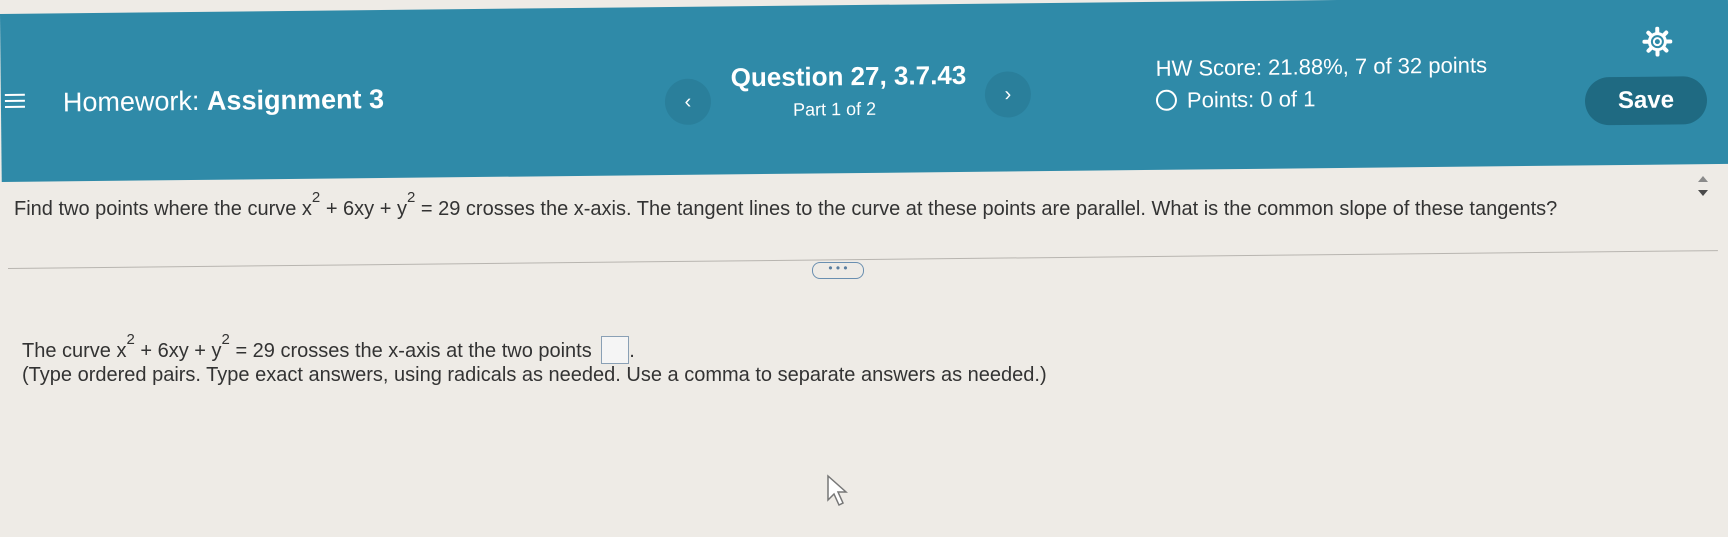 The image size is (1728, 537). What do you see at coordinates (1646, 101) in the screenshot?
I see `save-button: Save` at bounding box center [1646, 101].